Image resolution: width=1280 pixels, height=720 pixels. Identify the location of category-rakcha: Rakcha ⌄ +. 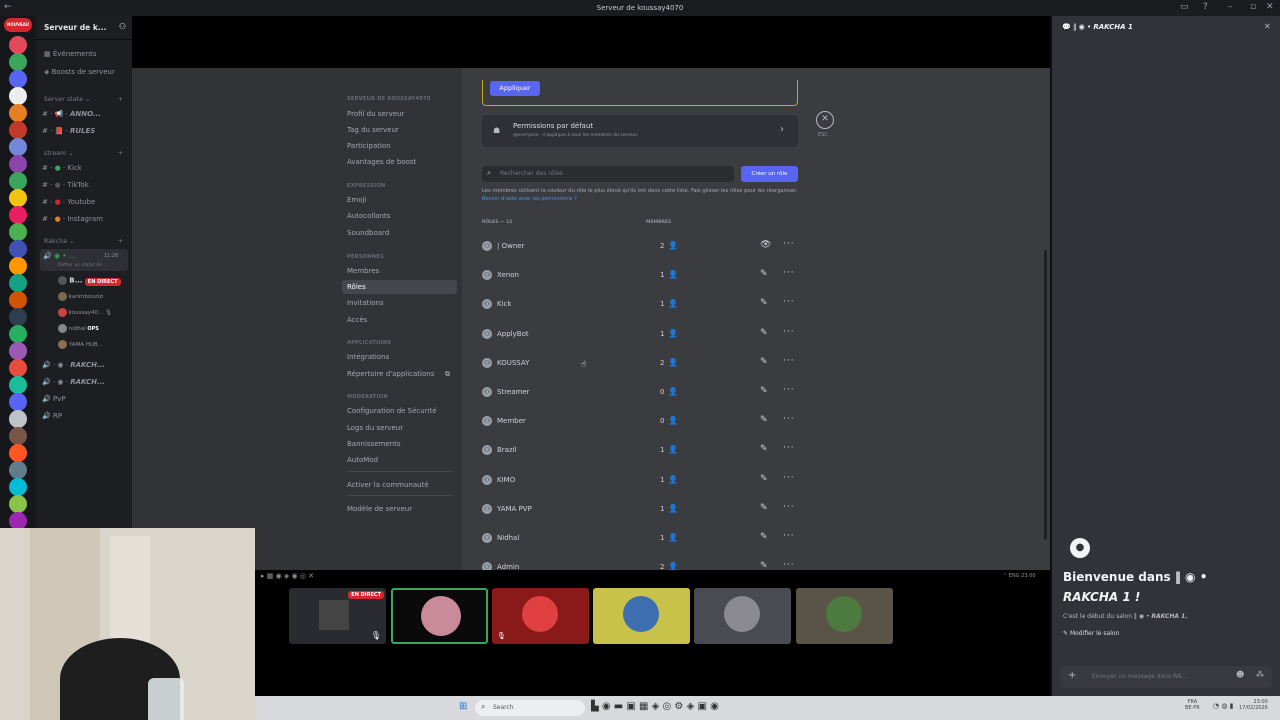
(83, 241).